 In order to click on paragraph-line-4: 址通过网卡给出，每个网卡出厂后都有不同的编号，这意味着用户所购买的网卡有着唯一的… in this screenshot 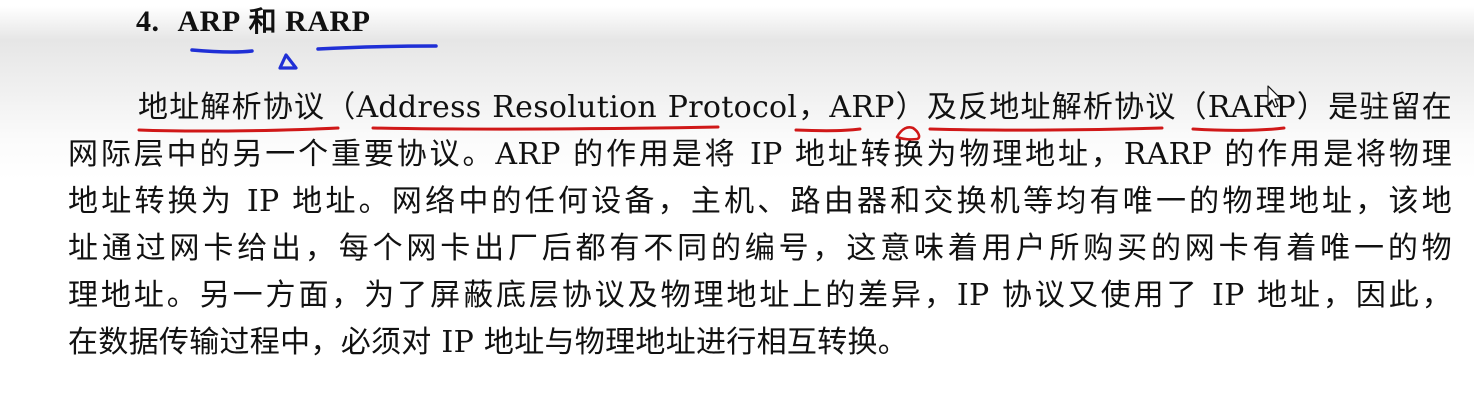, I will do `click(760, 248)`.